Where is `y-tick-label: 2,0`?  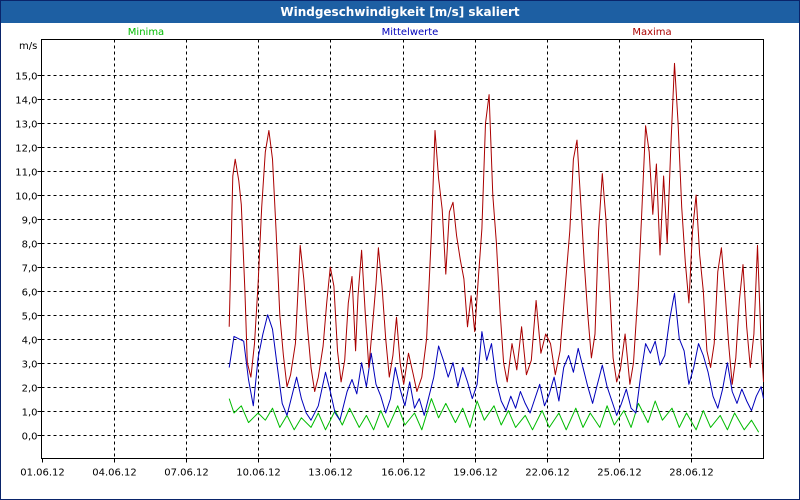
y-tick-label: 2,0 is located at coordinates (30, 389).